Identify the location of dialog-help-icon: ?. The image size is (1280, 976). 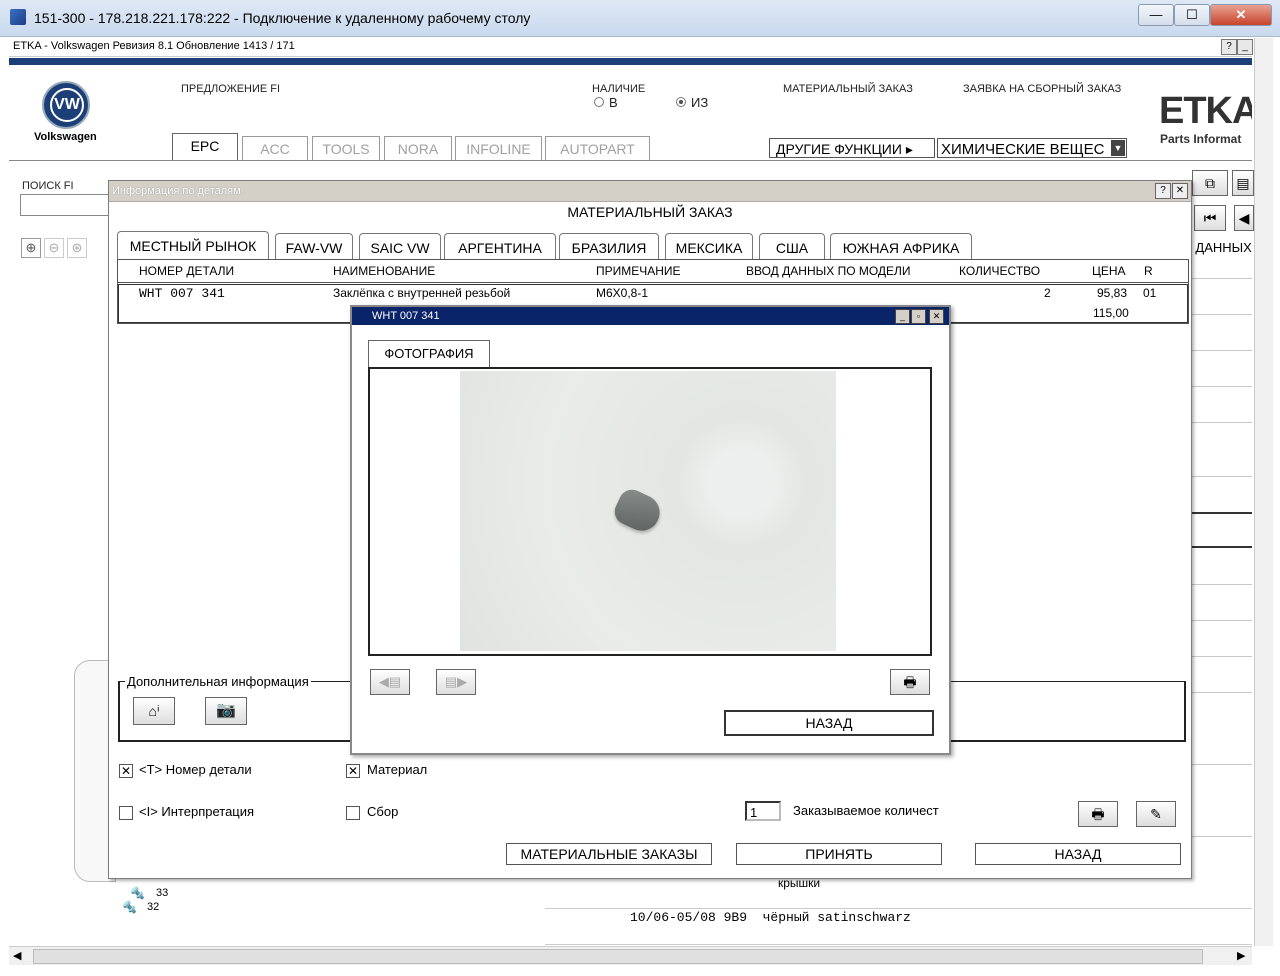
(1163, 191).